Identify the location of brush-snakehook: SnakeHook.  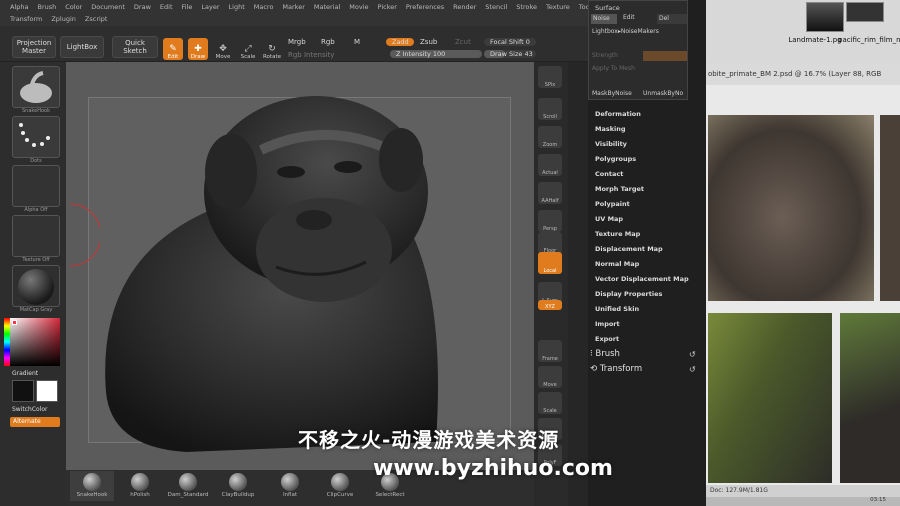
(92, 486).